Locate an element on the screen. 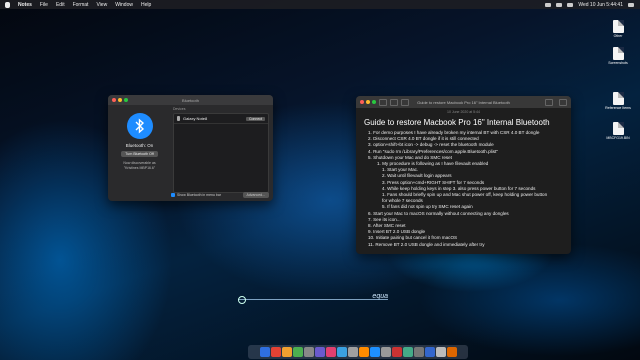 This screenshot has height=360, width=640. desktop-icon-reference: Reference Items is located at coordinates (618, 101).